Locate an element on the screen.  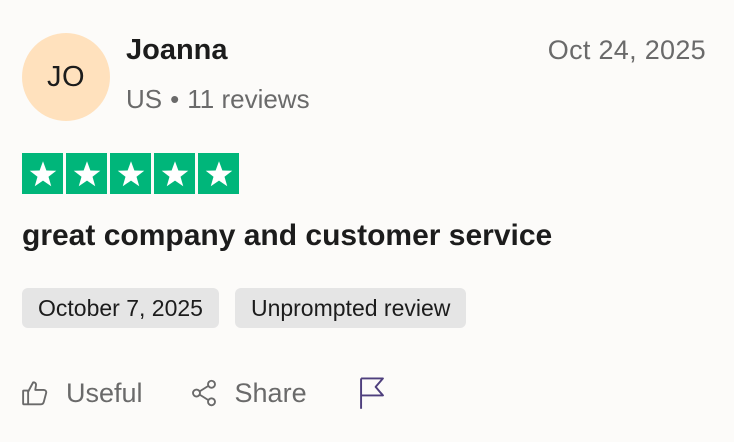
reviewer-review-count: 11 reviews is located at coordinates (248, 99).